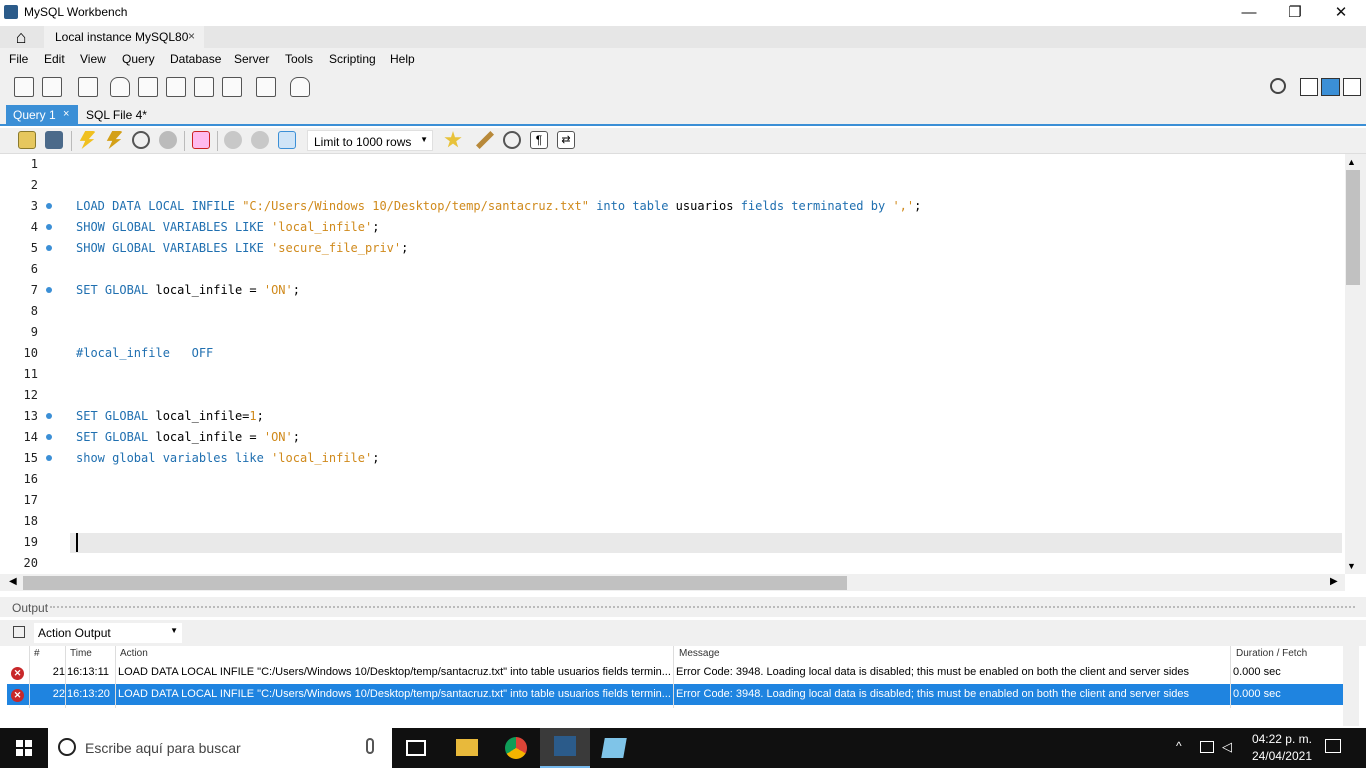  What do you see at coordinates (30, 416) in the screenshot?
I see `line-number: 13` at bounding box center [30, 416].